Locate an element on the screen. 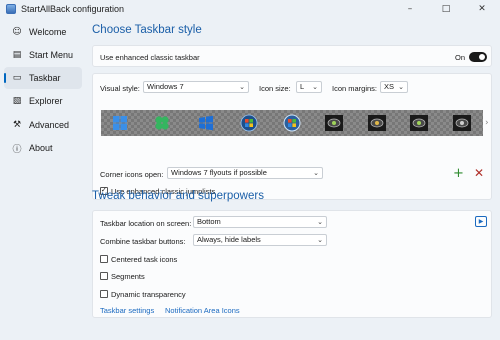  maximize-button: □ is located at coordinates (446, 9).